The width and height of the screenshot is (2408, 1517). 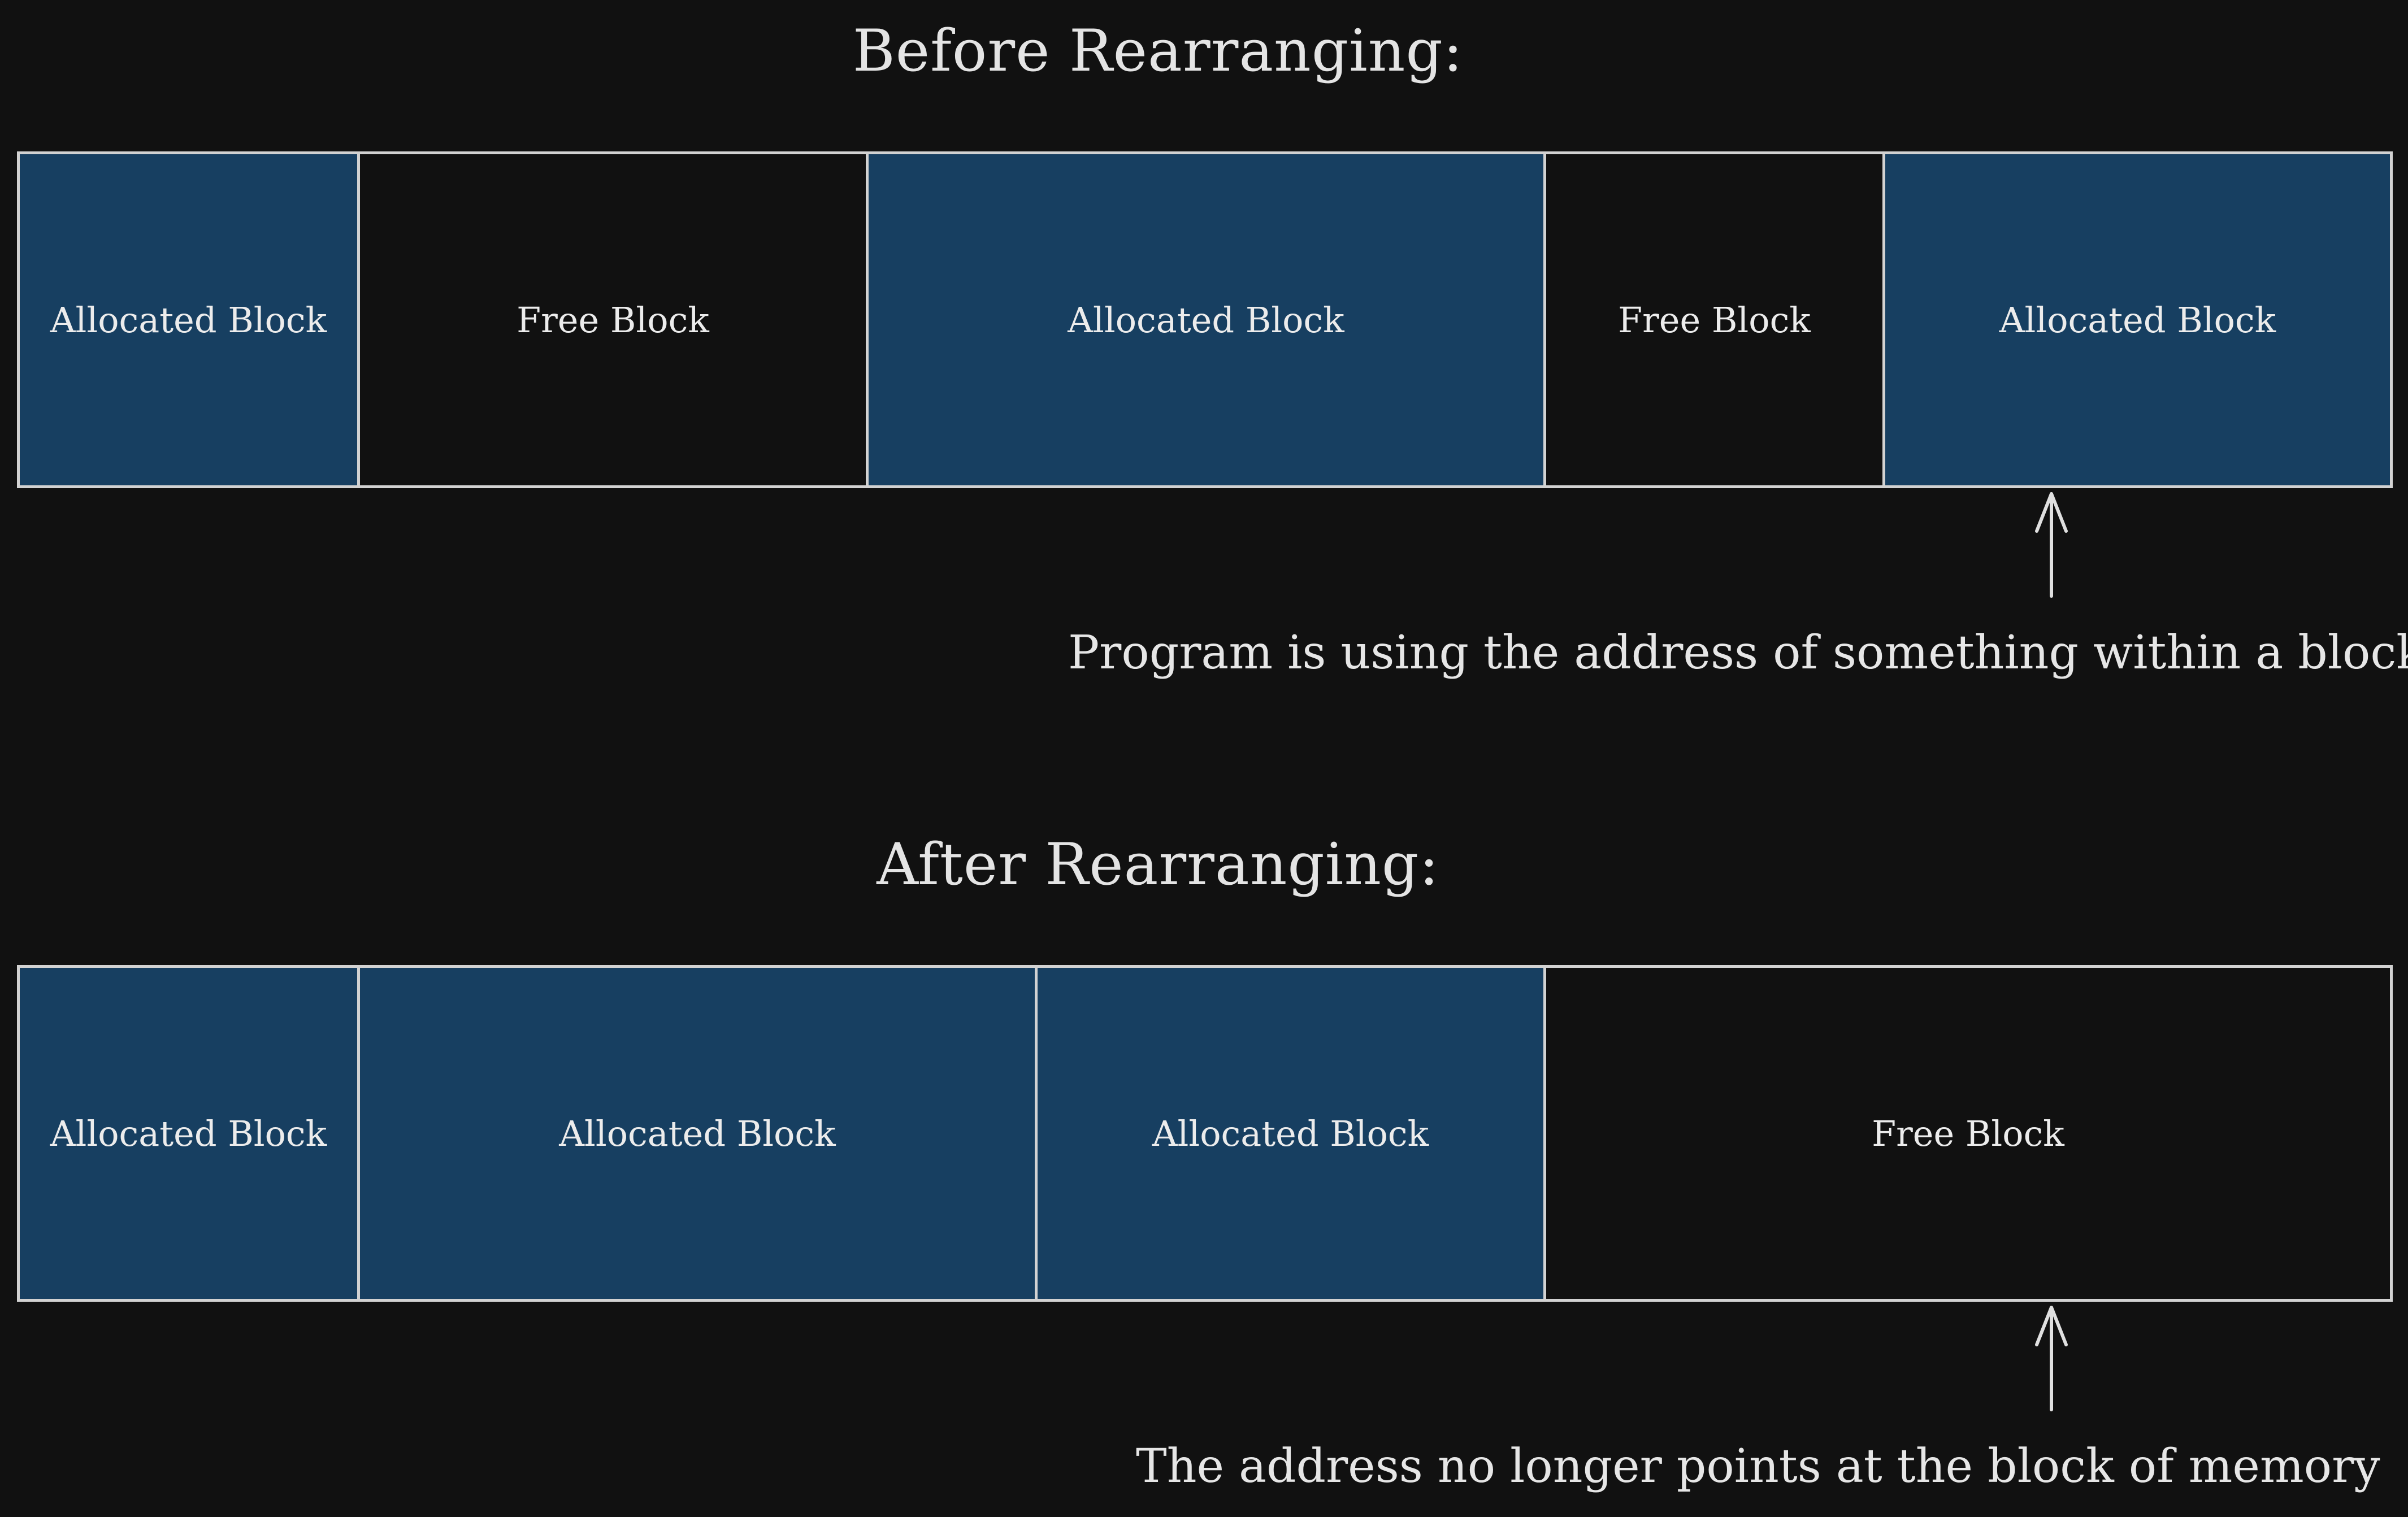 I want to click on before-block-3: Allocated Block, so click(x=1208, y=319).